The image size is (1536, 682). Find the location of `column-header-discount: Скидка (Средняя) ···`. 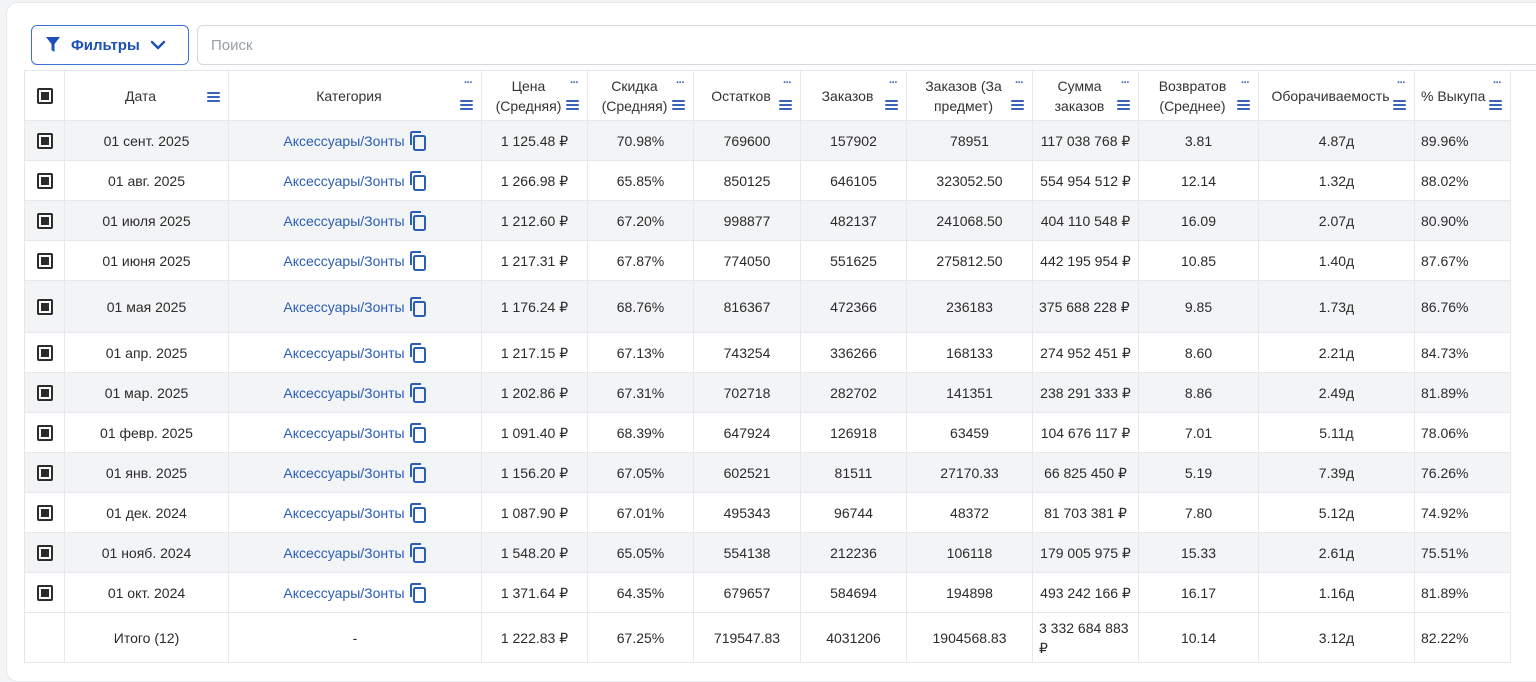

column-header-discount: Скидка (Средняя) ··· is located at coordinates (641, 96).